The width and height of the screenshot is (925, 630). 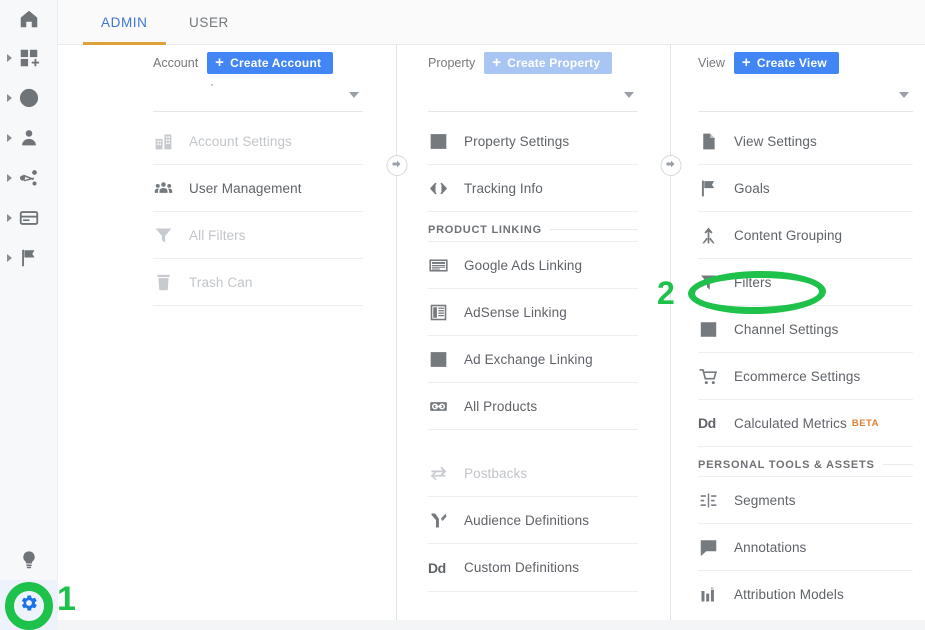 I want to click on google-ads-linking-row: Google Ads Linking, so click(x=533, y=265).